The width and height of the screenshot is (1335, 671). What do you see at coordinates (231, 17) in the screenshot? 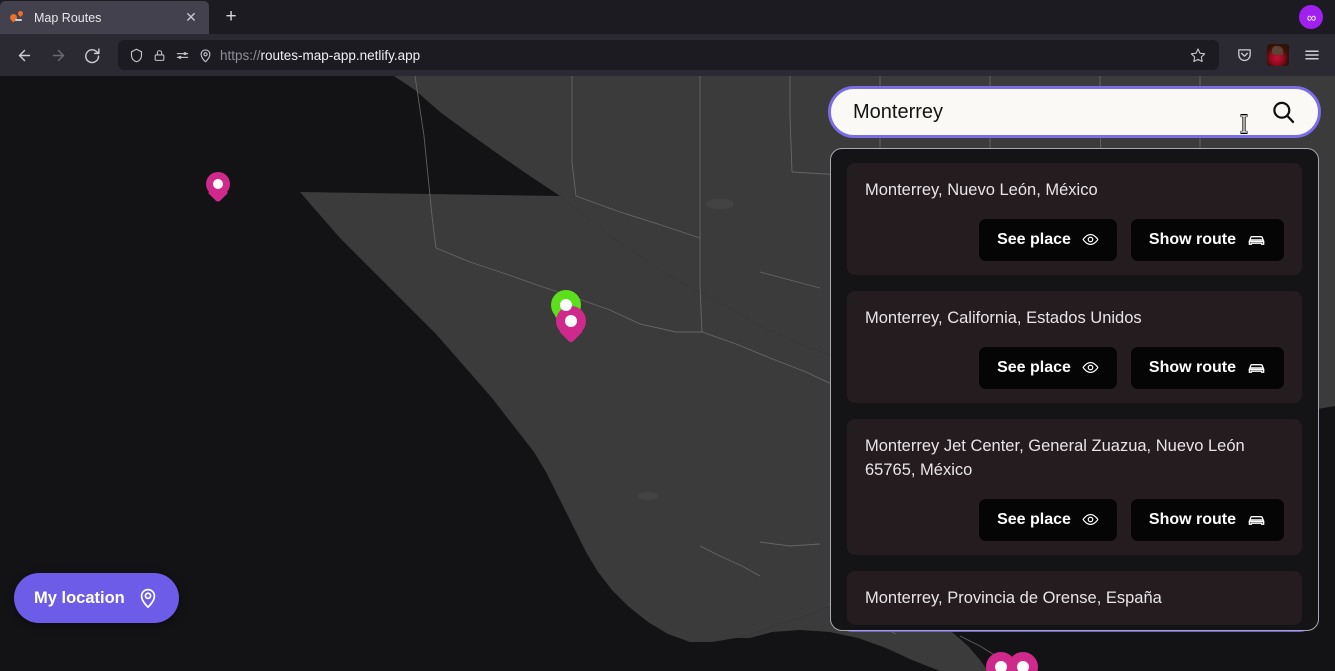
I see `new-tab-button: +` at bounding box center [231, 17].